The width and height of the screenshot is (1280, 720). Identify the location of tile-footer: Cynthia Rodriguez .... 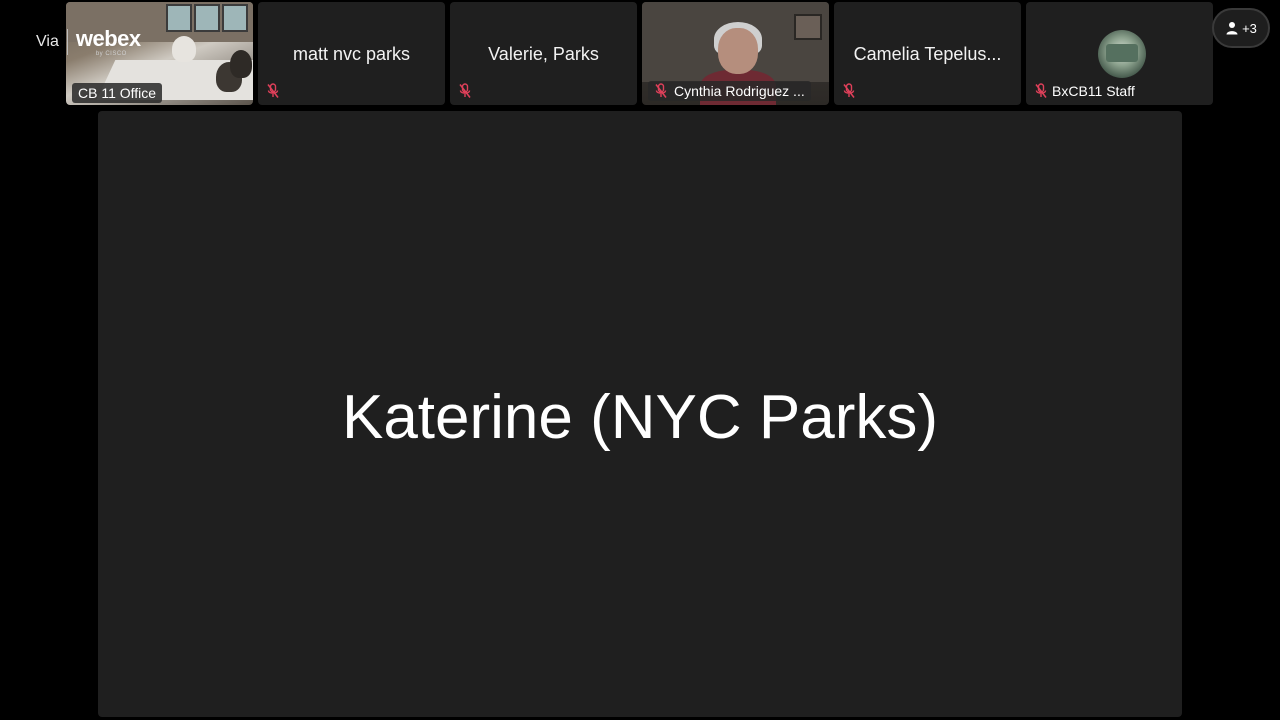
(729, 91).